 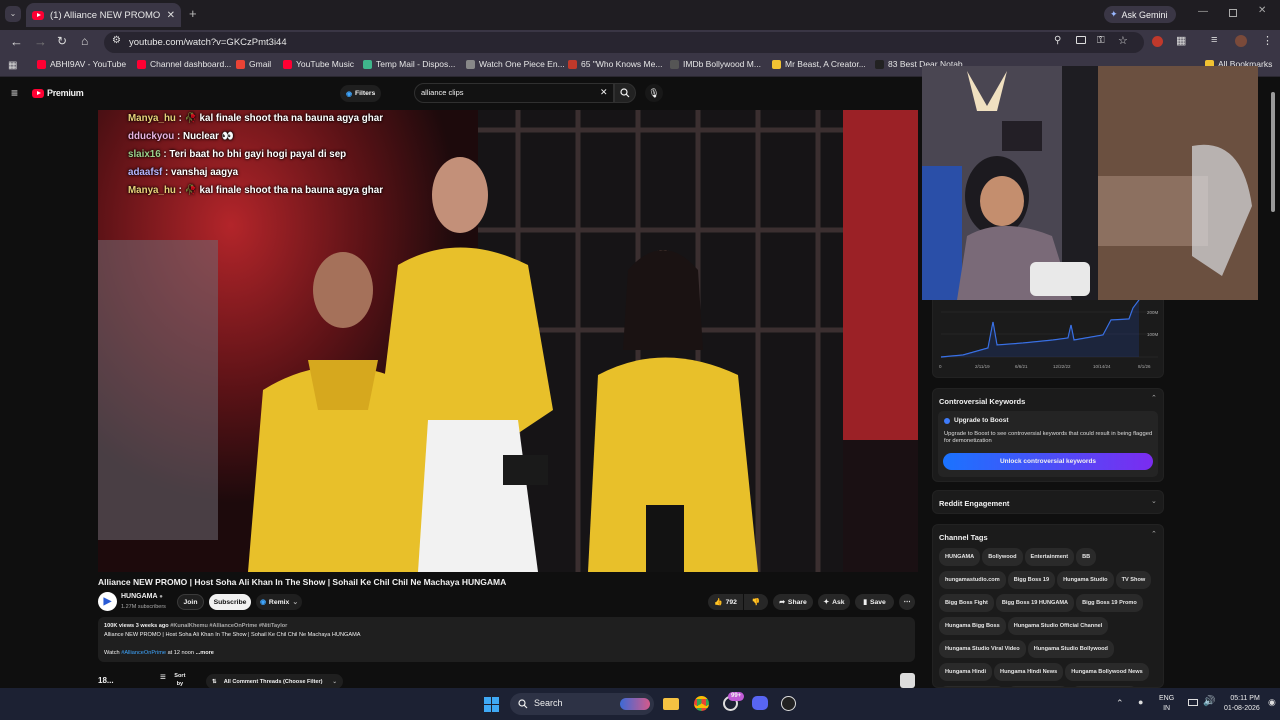 I want to click on channel-tag: Hungama Studio Viral Video, so click(x=982, y=649).